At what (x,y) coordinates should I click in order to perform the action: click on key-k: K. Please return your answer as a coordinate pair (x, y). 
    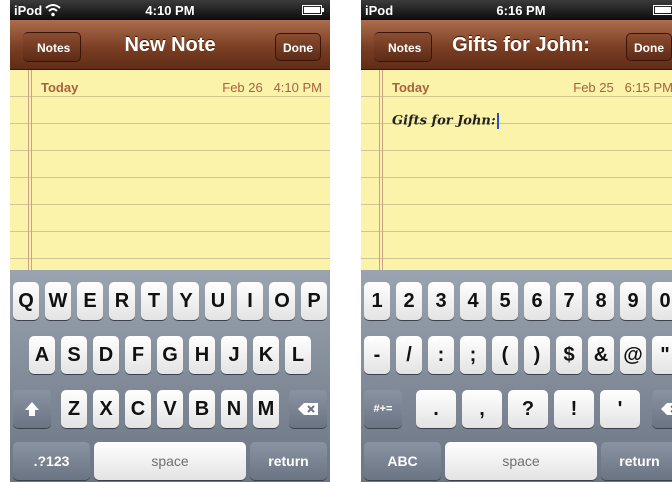
    Looking at the image, I should click on (266, 355).